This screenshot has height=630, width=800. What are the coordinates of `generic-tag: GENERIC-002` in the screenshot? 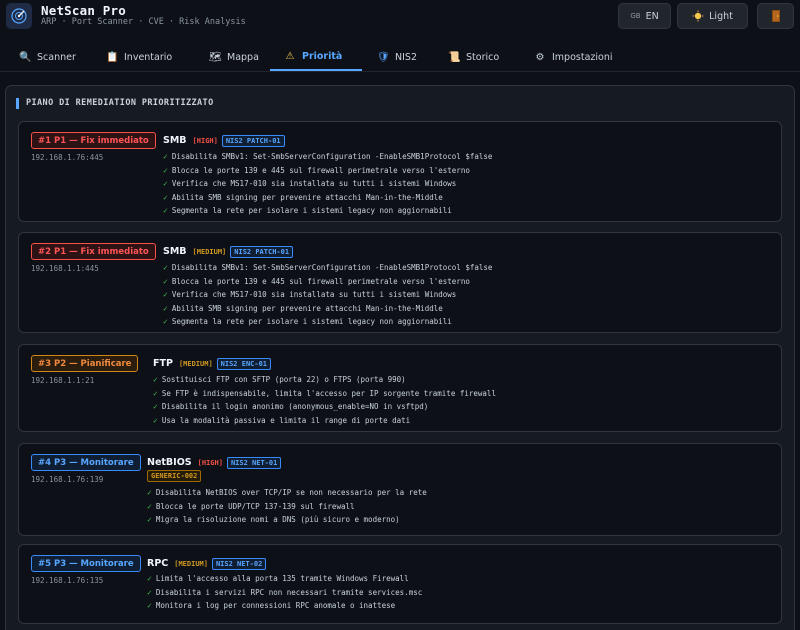 It's located at (174, 476).